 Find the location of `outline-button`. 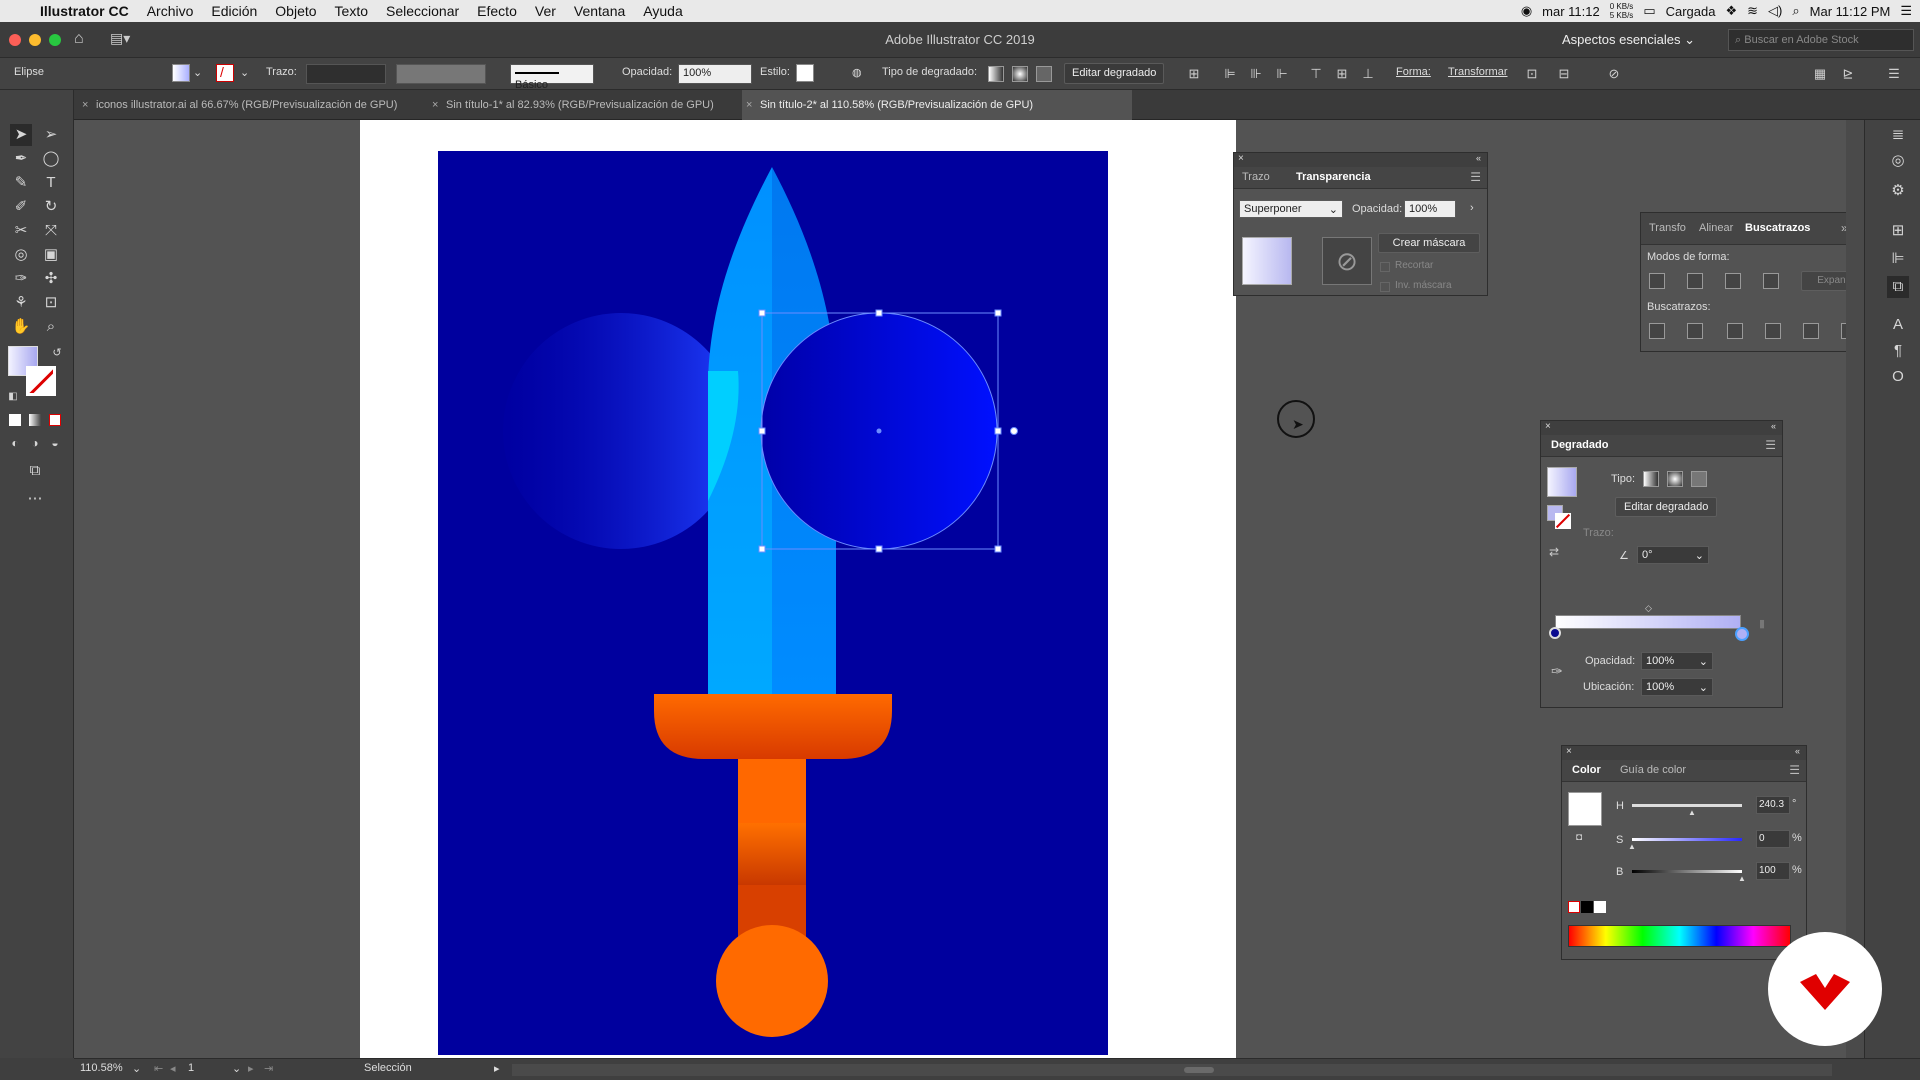

outline-button is located at coordinates (1811, 331).